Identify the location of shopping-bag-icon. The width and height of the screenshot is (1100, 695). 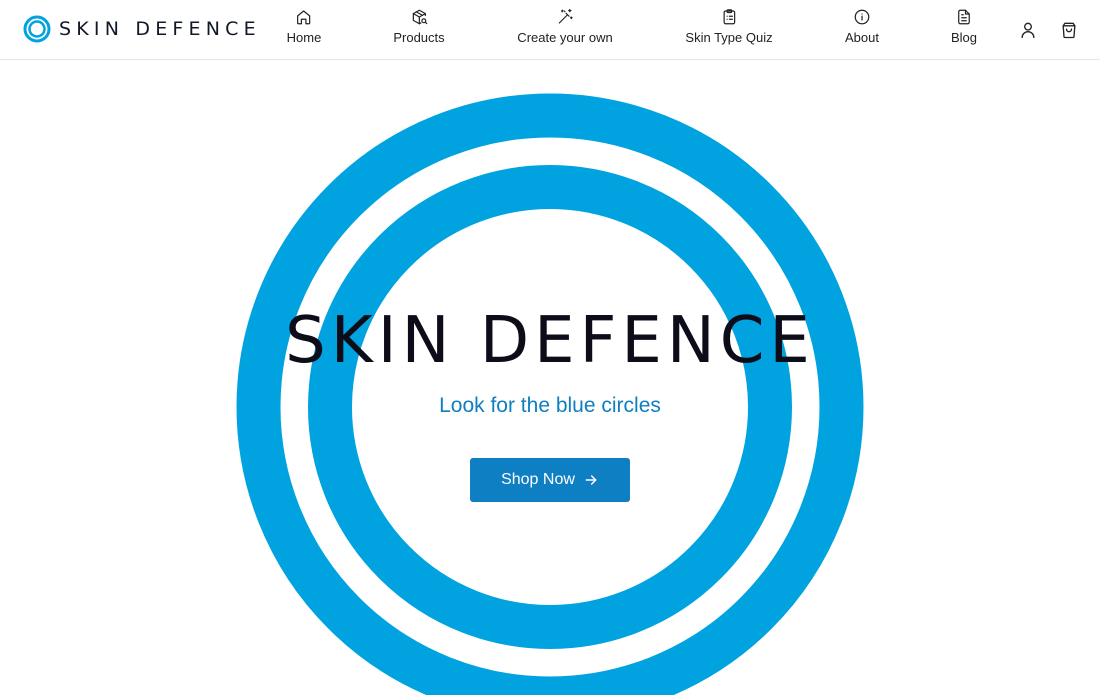
(1069, 30).